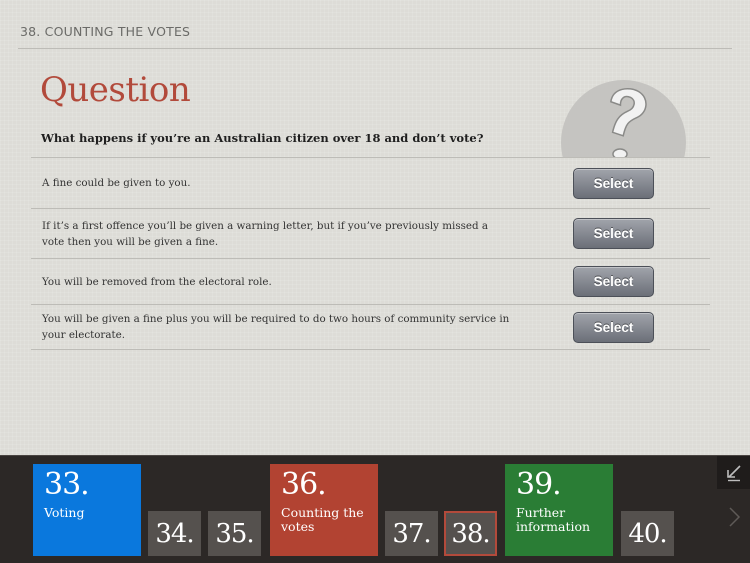  I want to click on question-mark-icon, so click(628, 122).